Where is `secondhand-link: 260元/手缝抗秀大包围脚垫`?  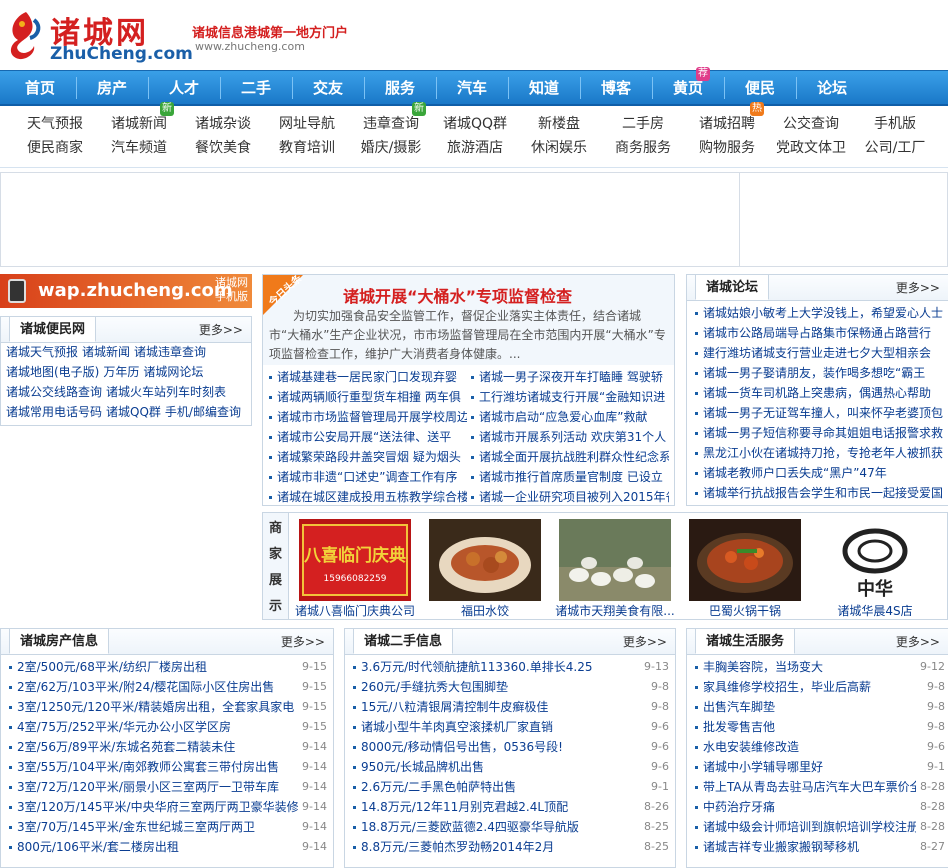
secondhand-link: 260元/手缝抗秀大包围脚垫 is located at coordinates (434, 687).